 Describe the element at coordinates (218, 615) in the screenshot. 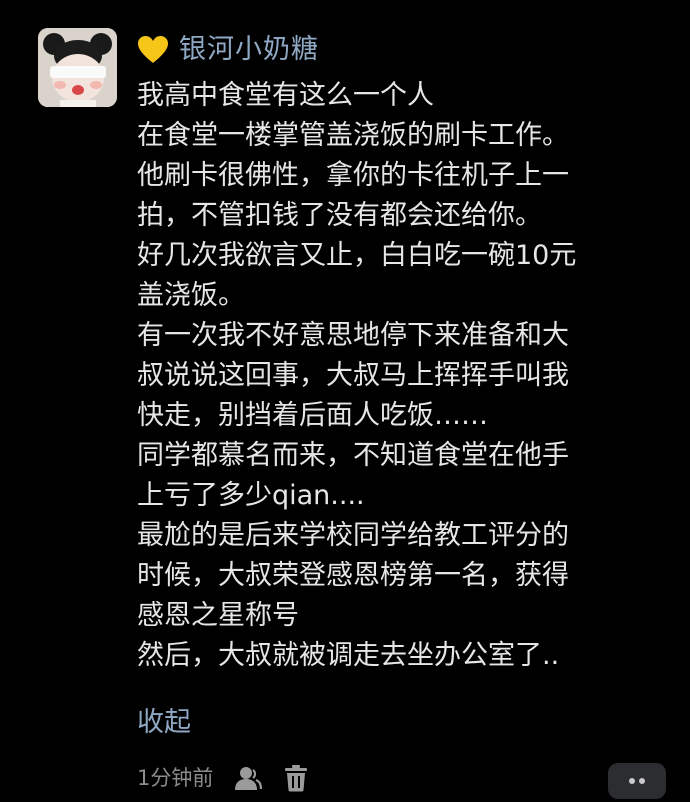

I see `comment-line: 感恩之星称号` at that location.